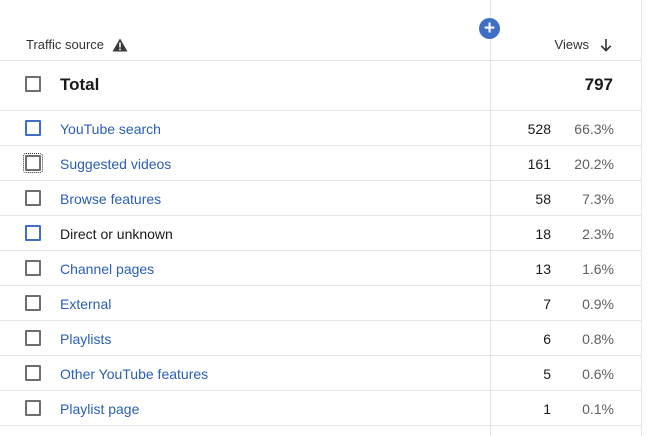 The width and height of the screenshot is (651, 436). I want to click on arrow-down-icon, so click(606, 45).